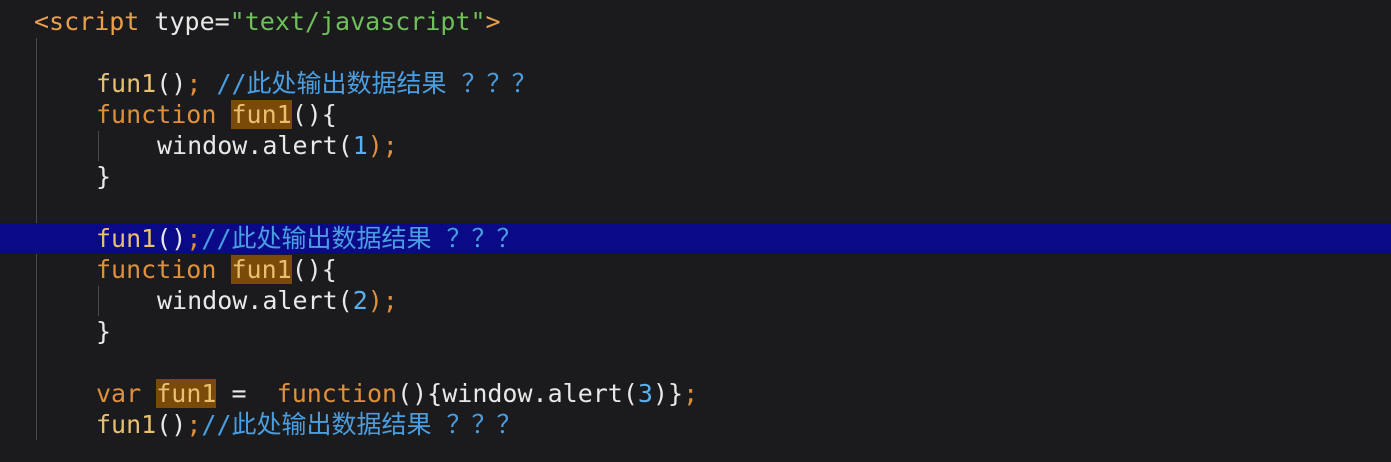 This screenshot has height=462, width=1391. I want to click on code-line-call-1: fun1(); //此处输出数据结果 ？？？, so click(695, 83).